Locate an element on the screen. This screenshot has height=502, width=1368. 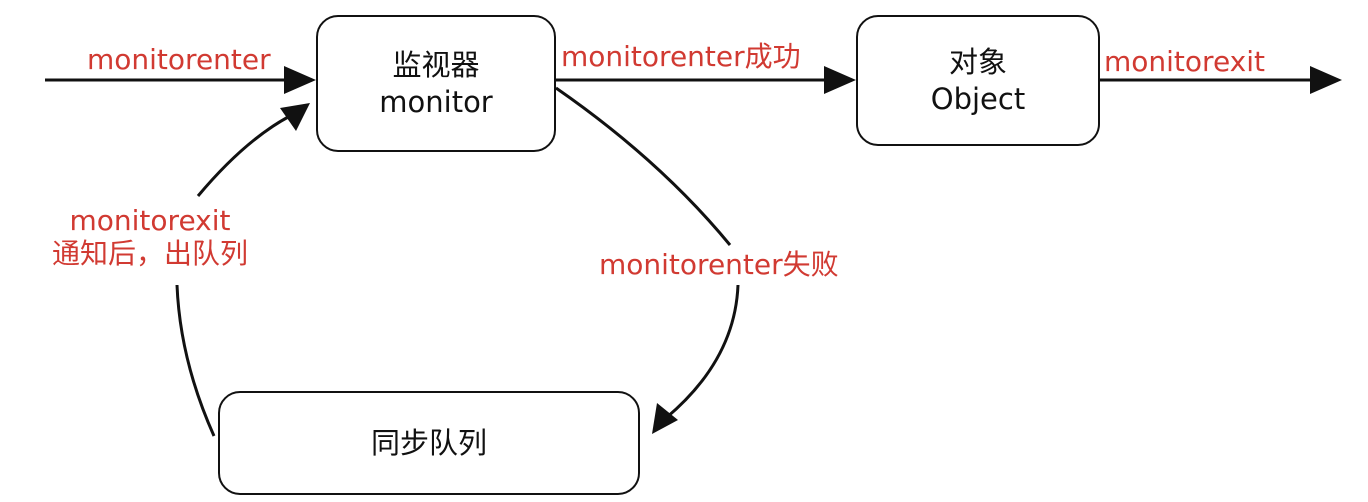
edge-exit-notify-arrowhead is located at coordinates (295, 117).